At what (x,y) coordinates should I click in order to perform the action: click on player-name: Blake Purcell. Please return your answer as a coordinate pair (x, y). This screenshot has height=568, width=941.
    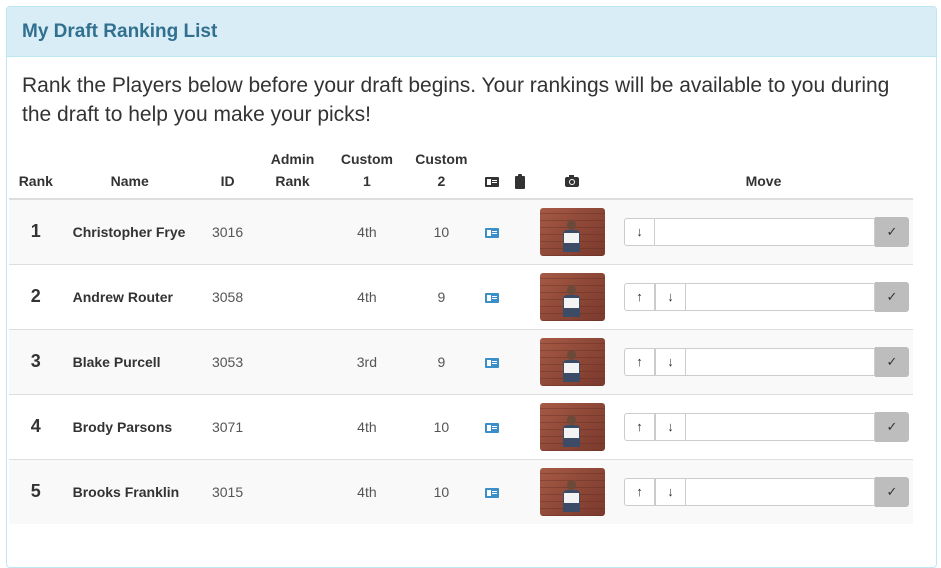
    Looking at the image, I should click on (129, 361).